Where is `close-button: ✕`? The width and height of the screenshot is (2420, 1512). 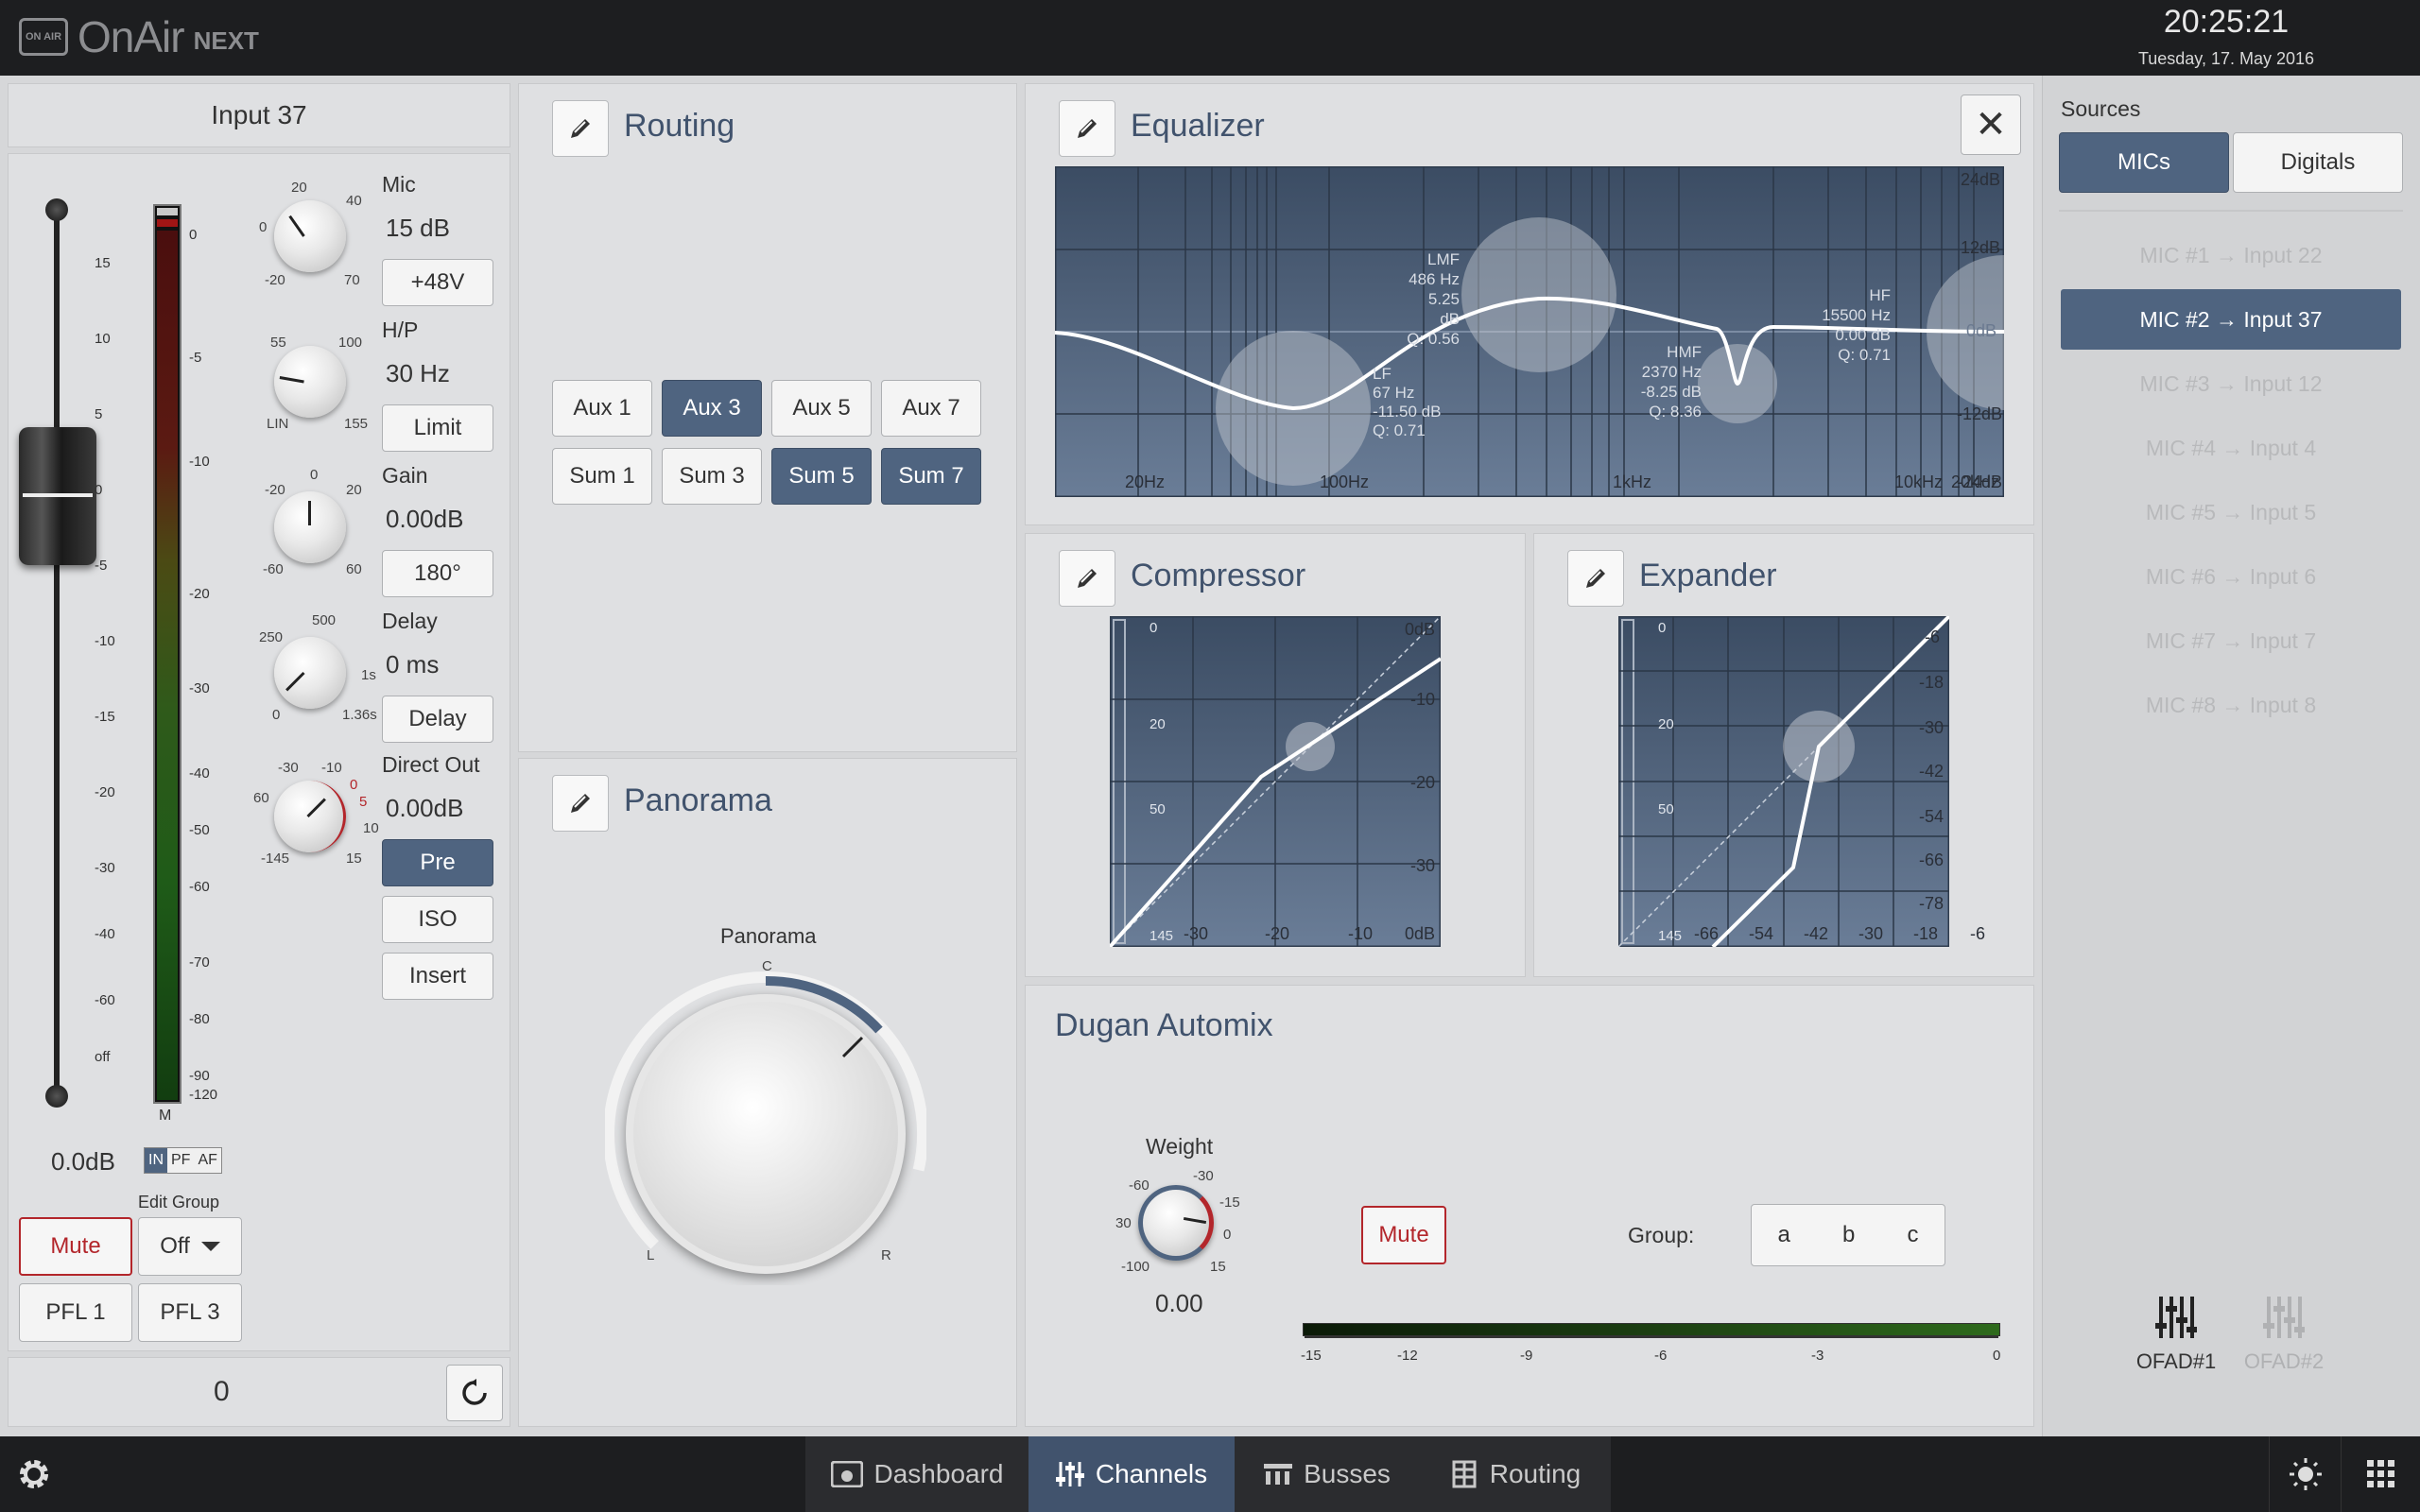
close-button: ✕ is located at coordinates (1991, 124).